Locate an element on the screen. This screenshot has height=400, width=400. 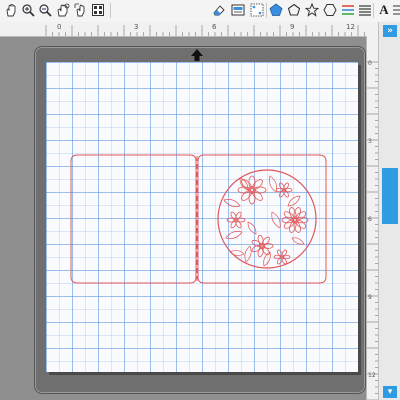
card-outline-right is located at coordinates (262, 219).